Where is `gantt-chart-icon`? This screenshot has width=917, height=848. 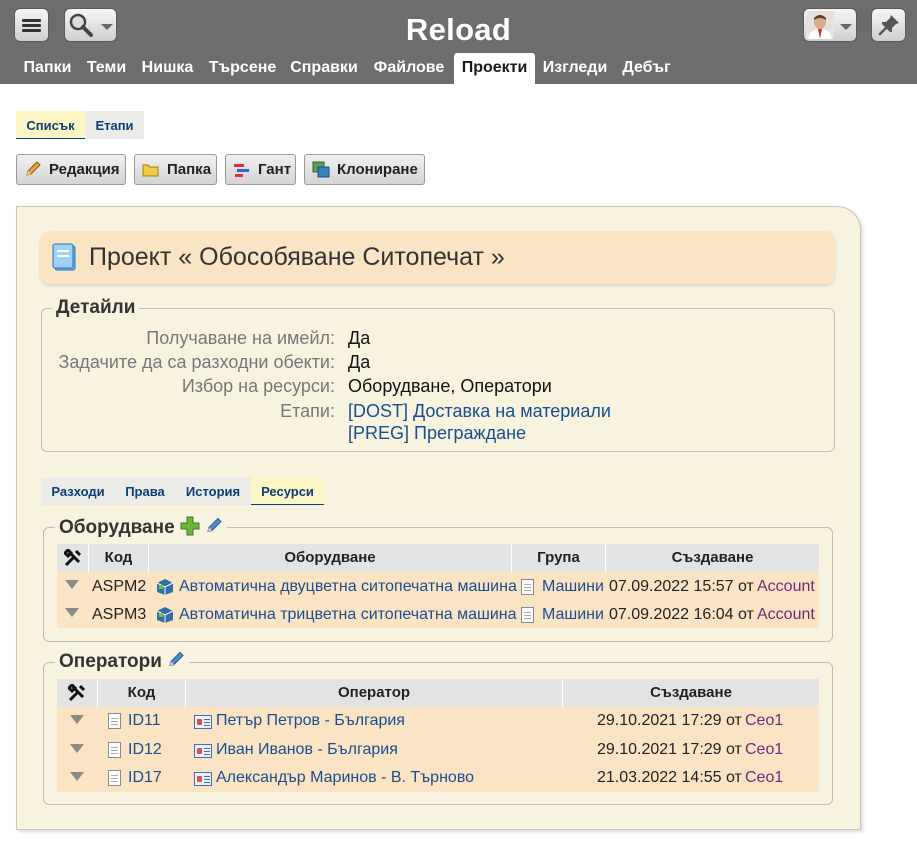
gantt-chart-icon is located at coordinates (241, 170).